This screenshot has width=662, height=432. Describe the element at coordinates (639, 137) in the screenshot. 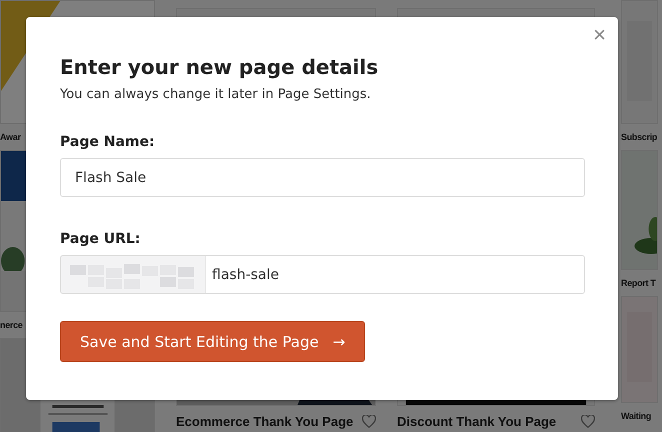

I see `template-title: Subscrip` at that location.